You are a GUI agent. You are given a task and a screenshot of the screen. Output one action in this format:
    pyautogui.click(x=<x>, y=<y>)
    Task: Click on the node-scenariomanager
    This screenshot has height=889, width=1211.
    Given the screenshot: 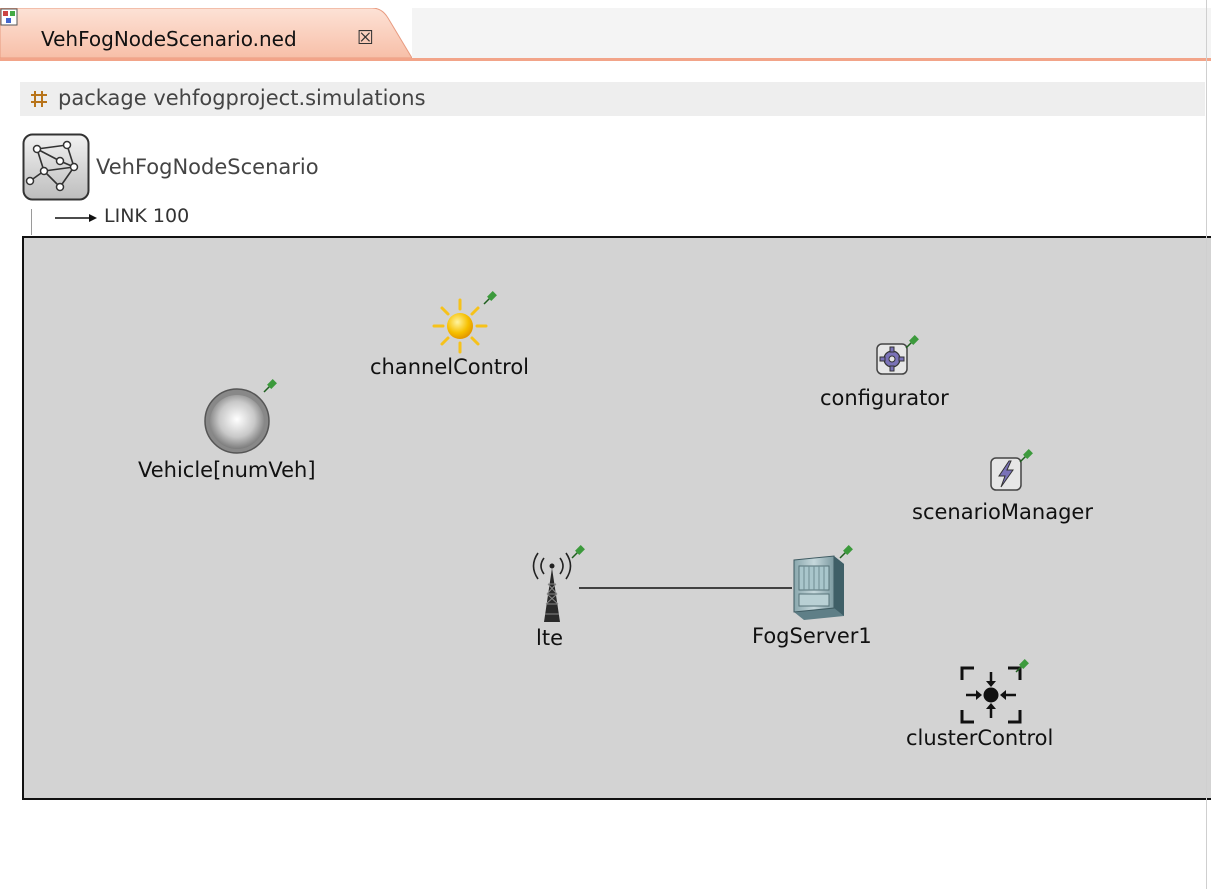 What is the action you would take?
    pyautogui.click(x=1014, y=473)
    